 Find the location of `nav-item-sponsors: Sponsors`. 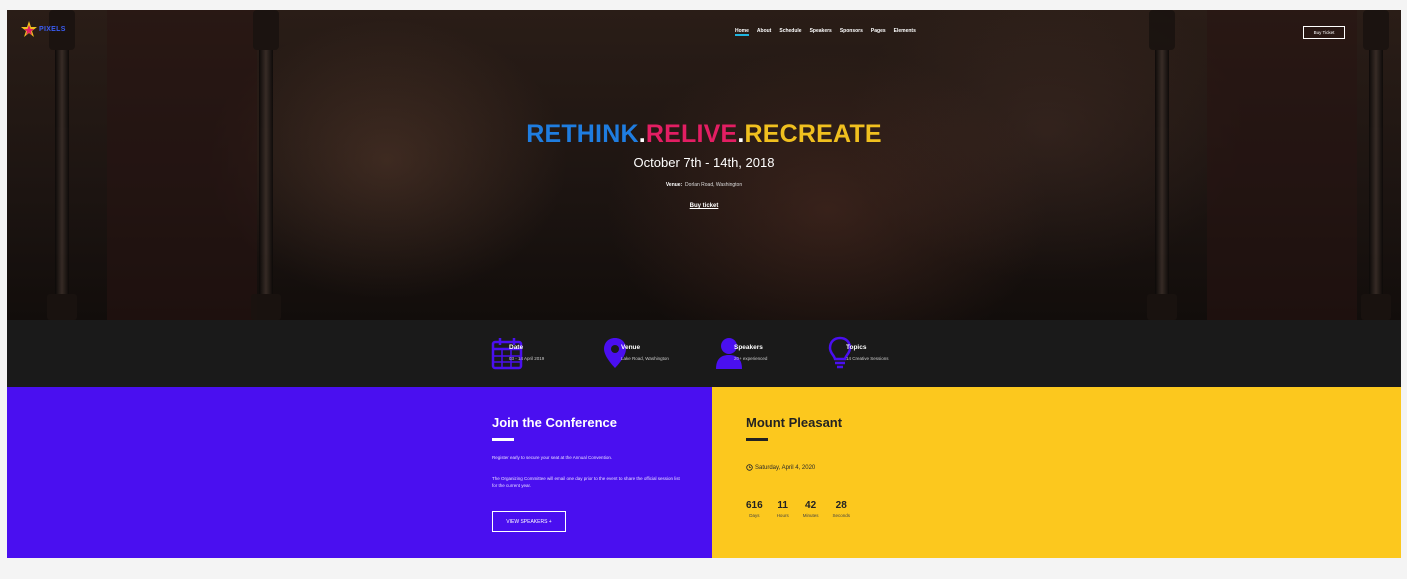

nav-item-sponsors: Sponsors is located at coordinates (851, 32).